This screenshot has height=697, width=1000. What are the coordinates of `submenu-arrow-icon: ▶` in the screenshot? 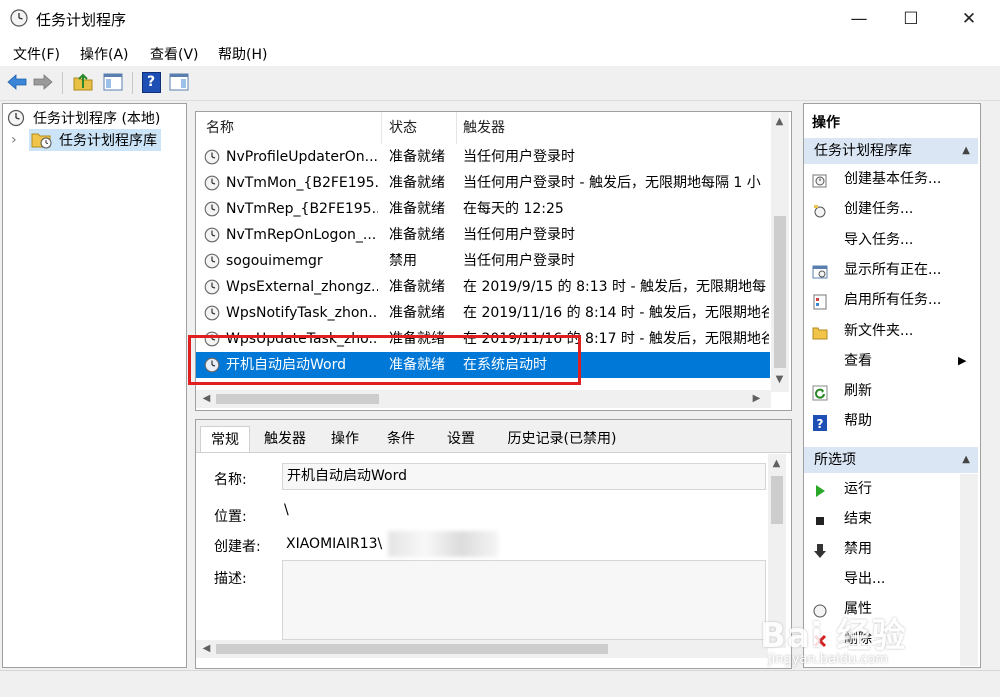 It's located at (962, 360).